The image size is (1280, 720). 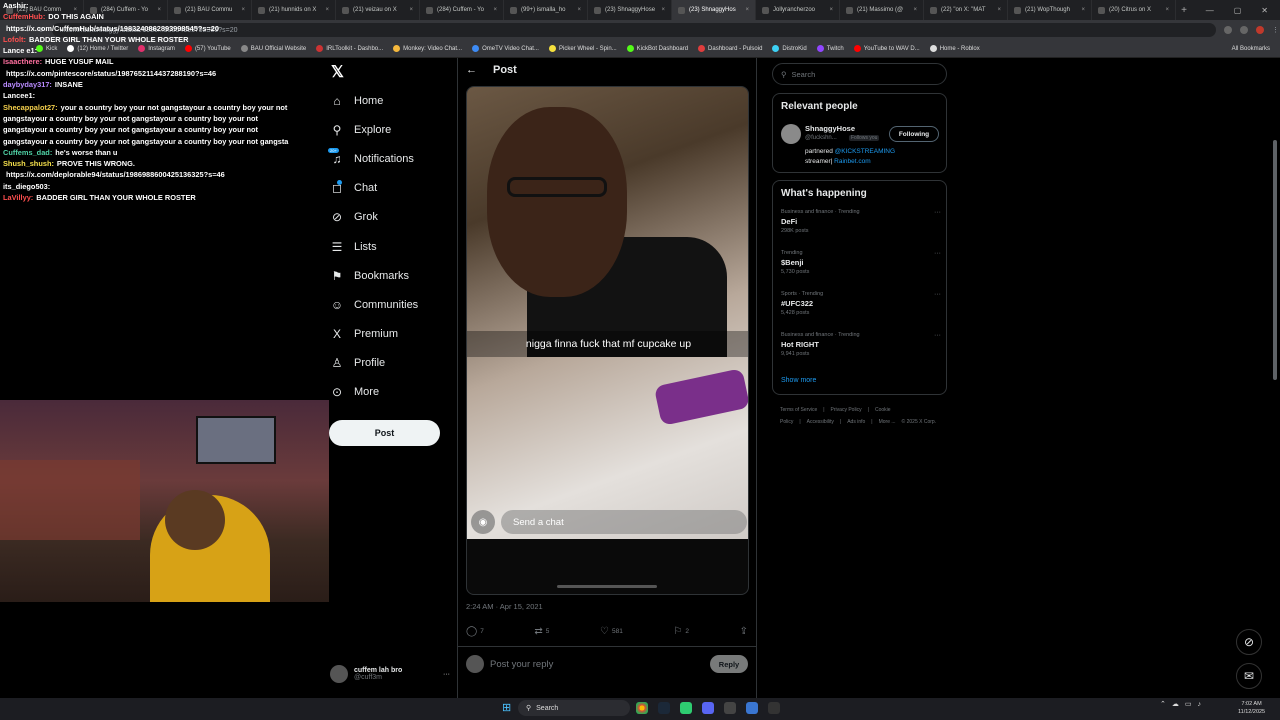 I want to click on bookmark-action: ⚐ 2, so click(x=681, y=631).